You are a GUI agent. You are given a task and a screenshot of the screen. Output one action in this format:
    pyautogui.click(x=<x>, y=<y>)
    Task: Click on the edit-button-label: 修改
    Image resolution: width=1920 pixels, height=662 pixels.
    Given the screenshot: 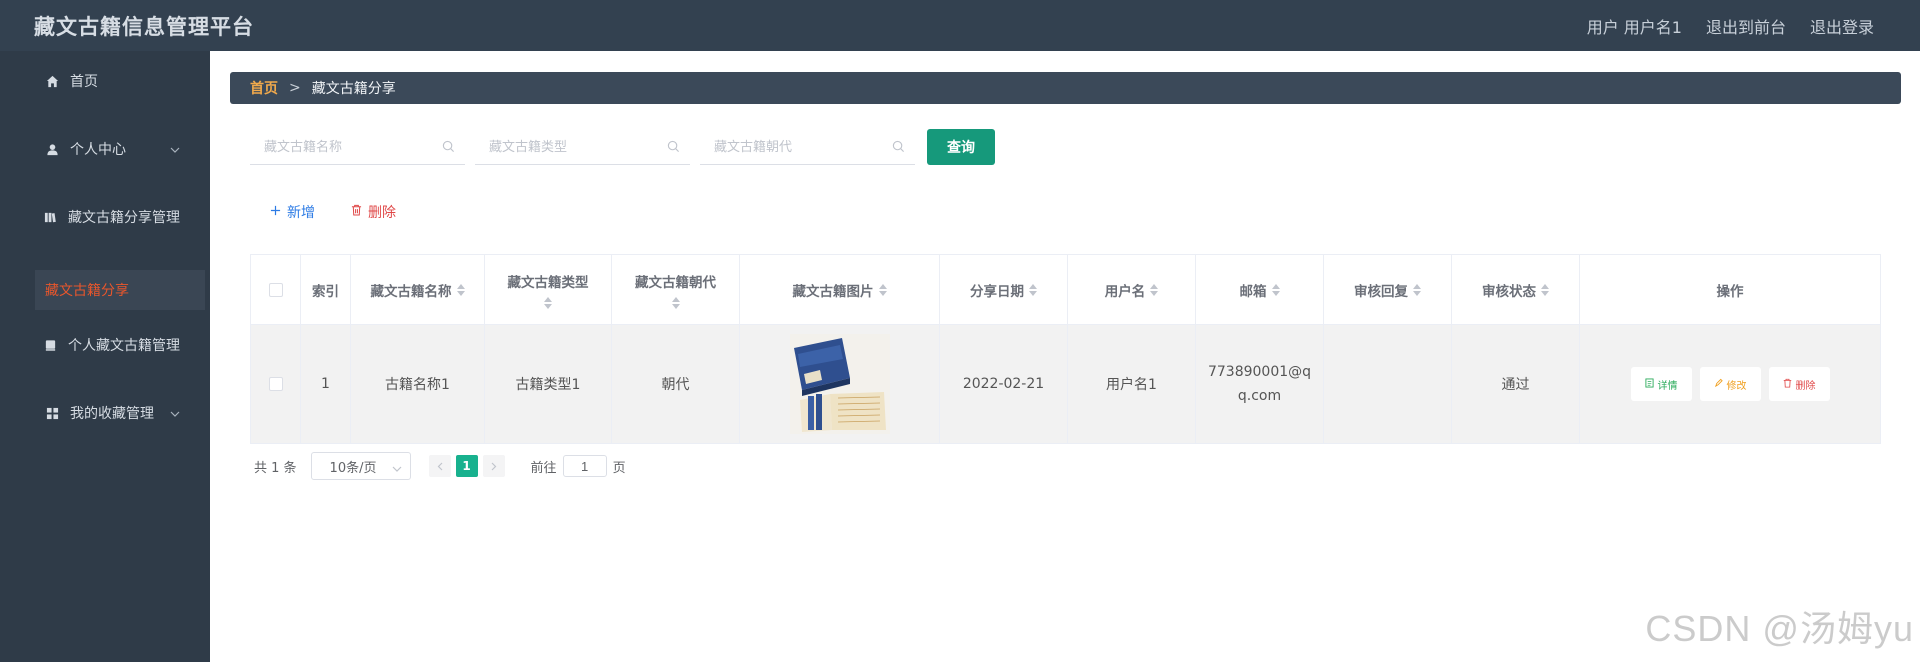 What is the action you would take?
    pyautogui.click(x=1736, y=386)
    